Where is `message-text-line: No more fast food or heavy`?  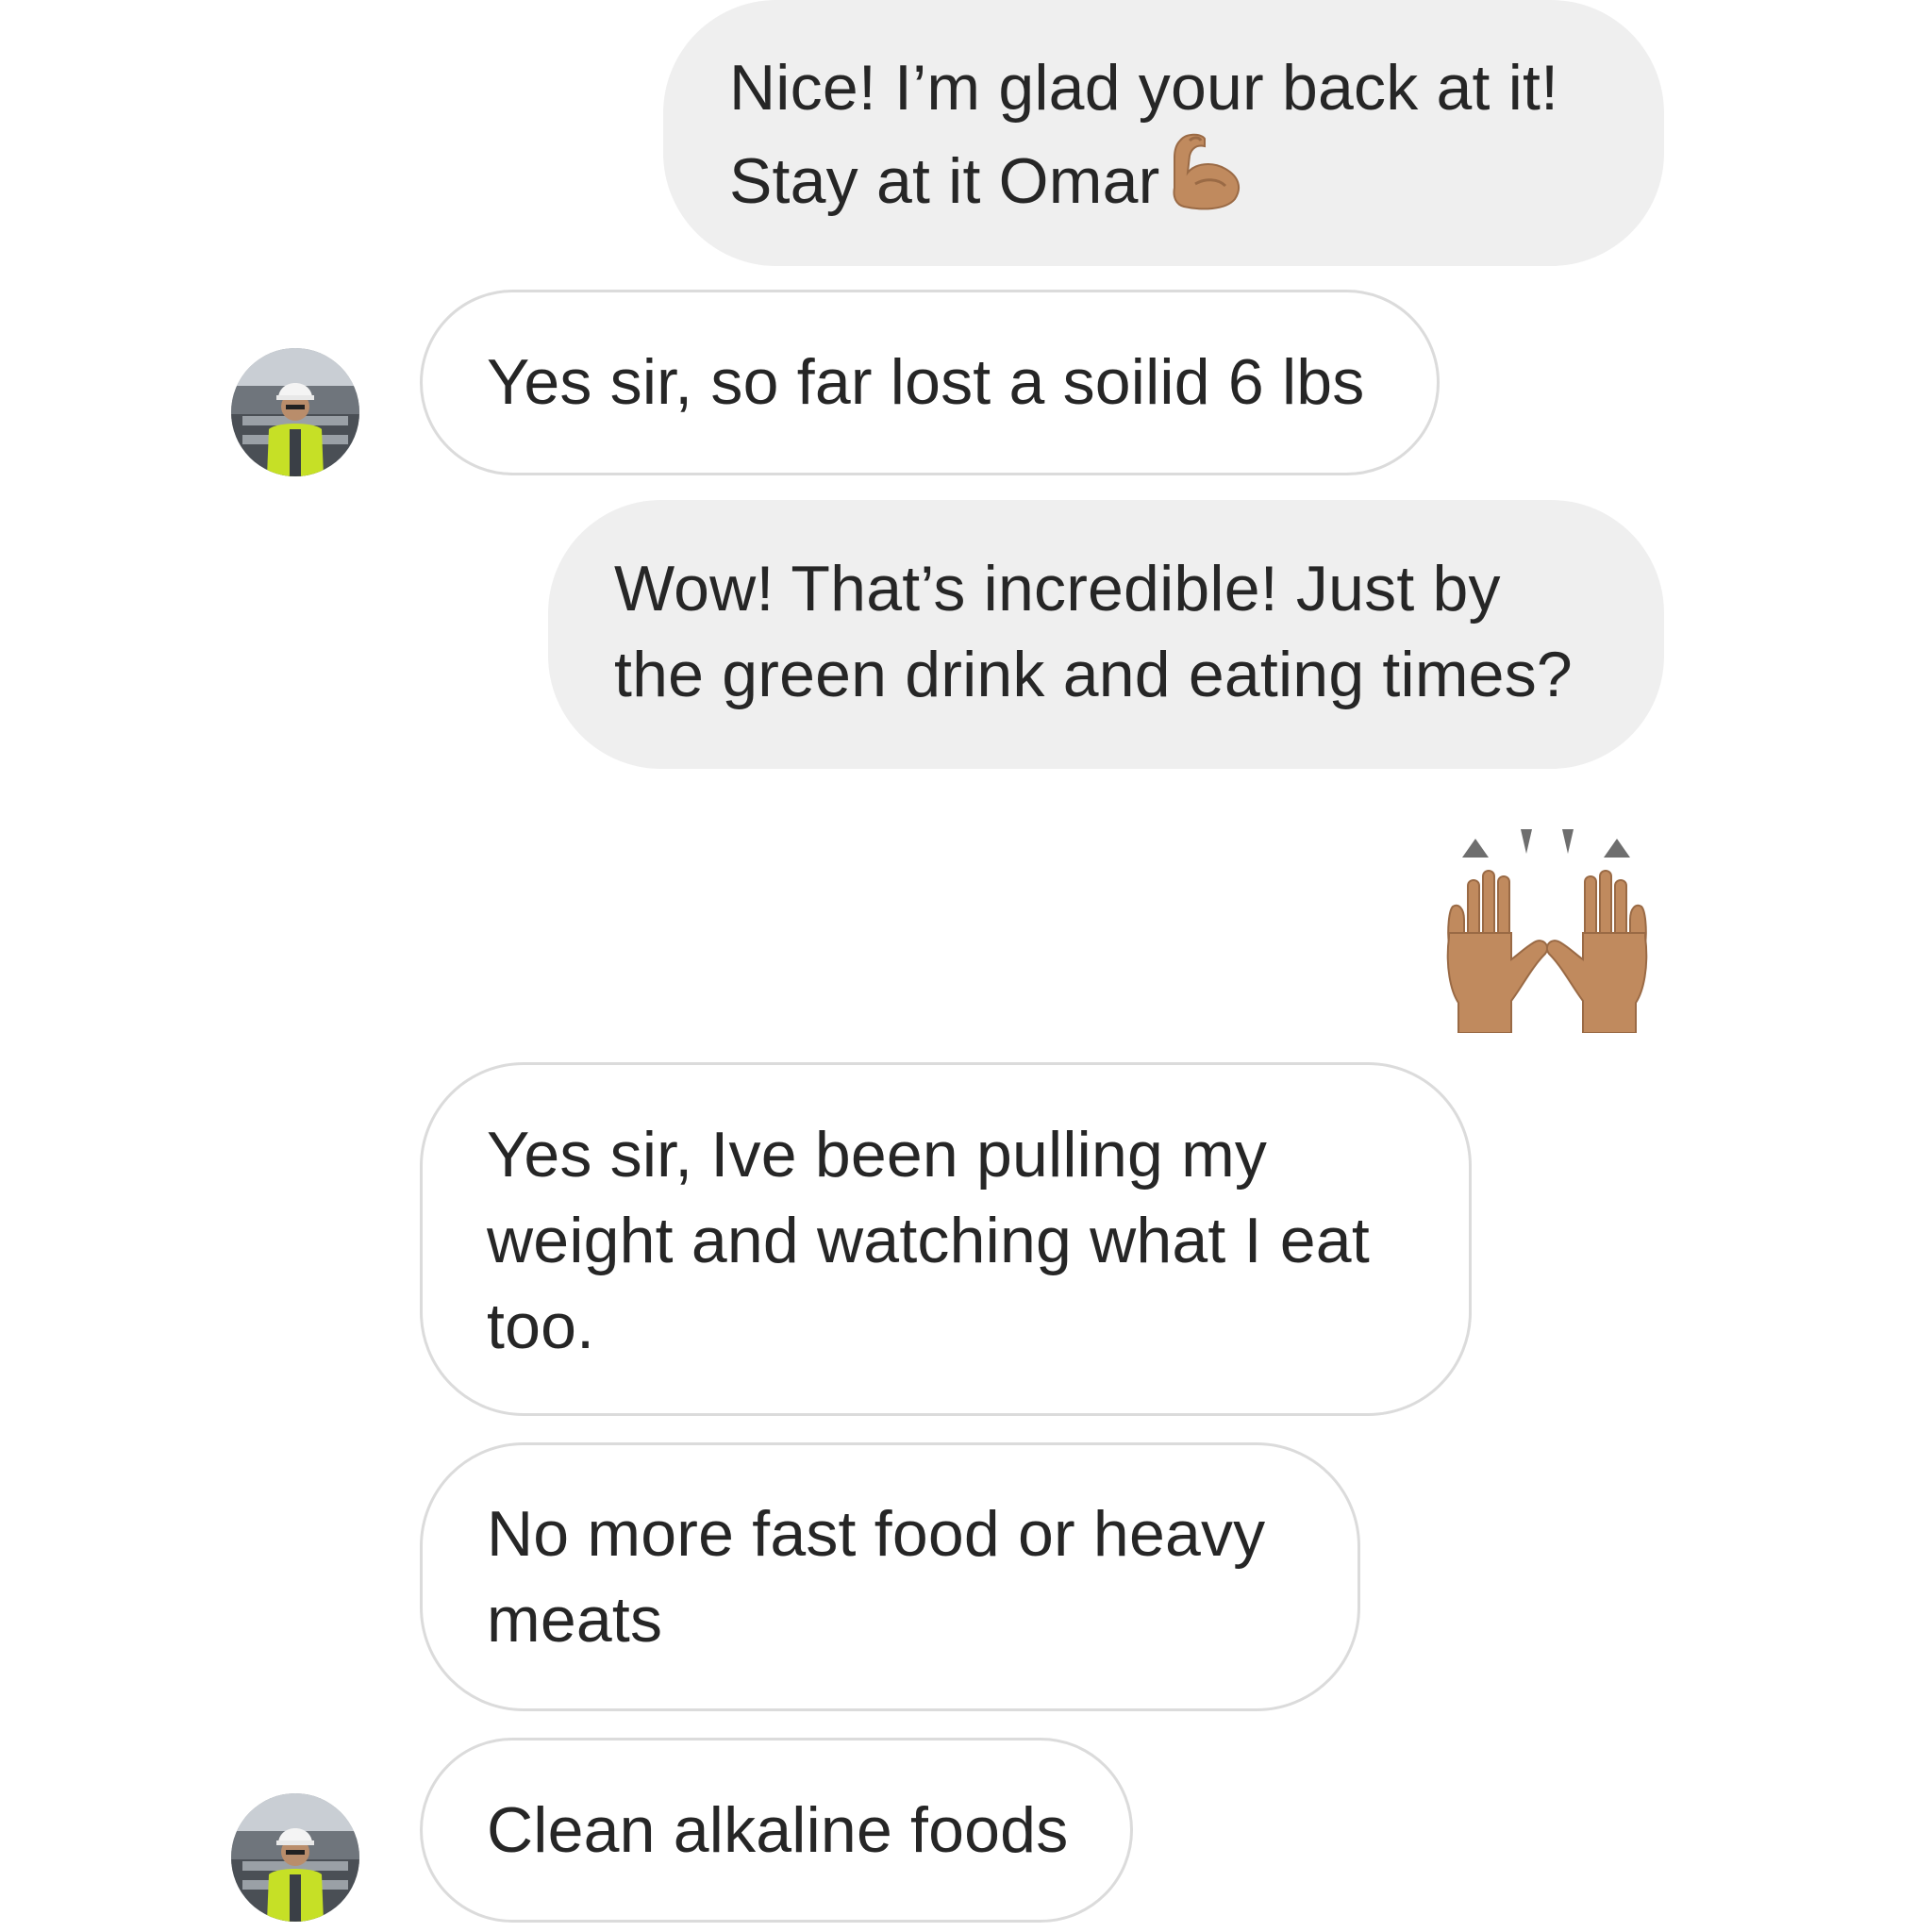
message-text-line: No more fast food or heavy is located at coordinates (877, 1534).